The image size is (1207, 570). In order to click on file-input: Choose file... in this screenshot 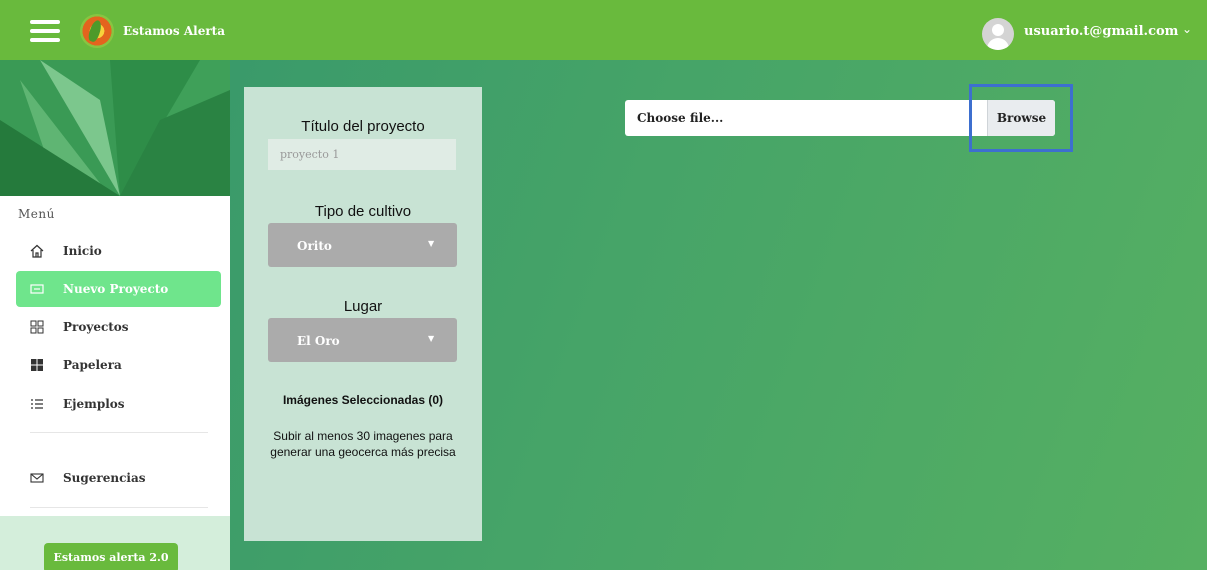, I will do `click(797, 118)`.